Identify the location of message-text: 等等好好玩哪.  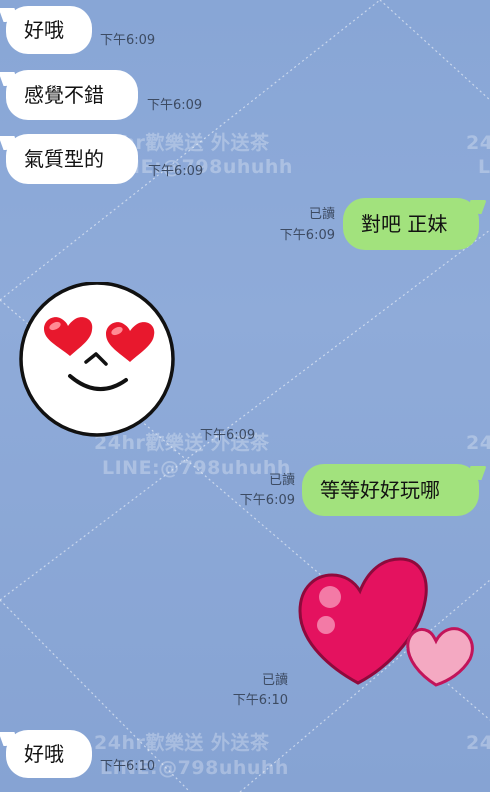
(380, 490).